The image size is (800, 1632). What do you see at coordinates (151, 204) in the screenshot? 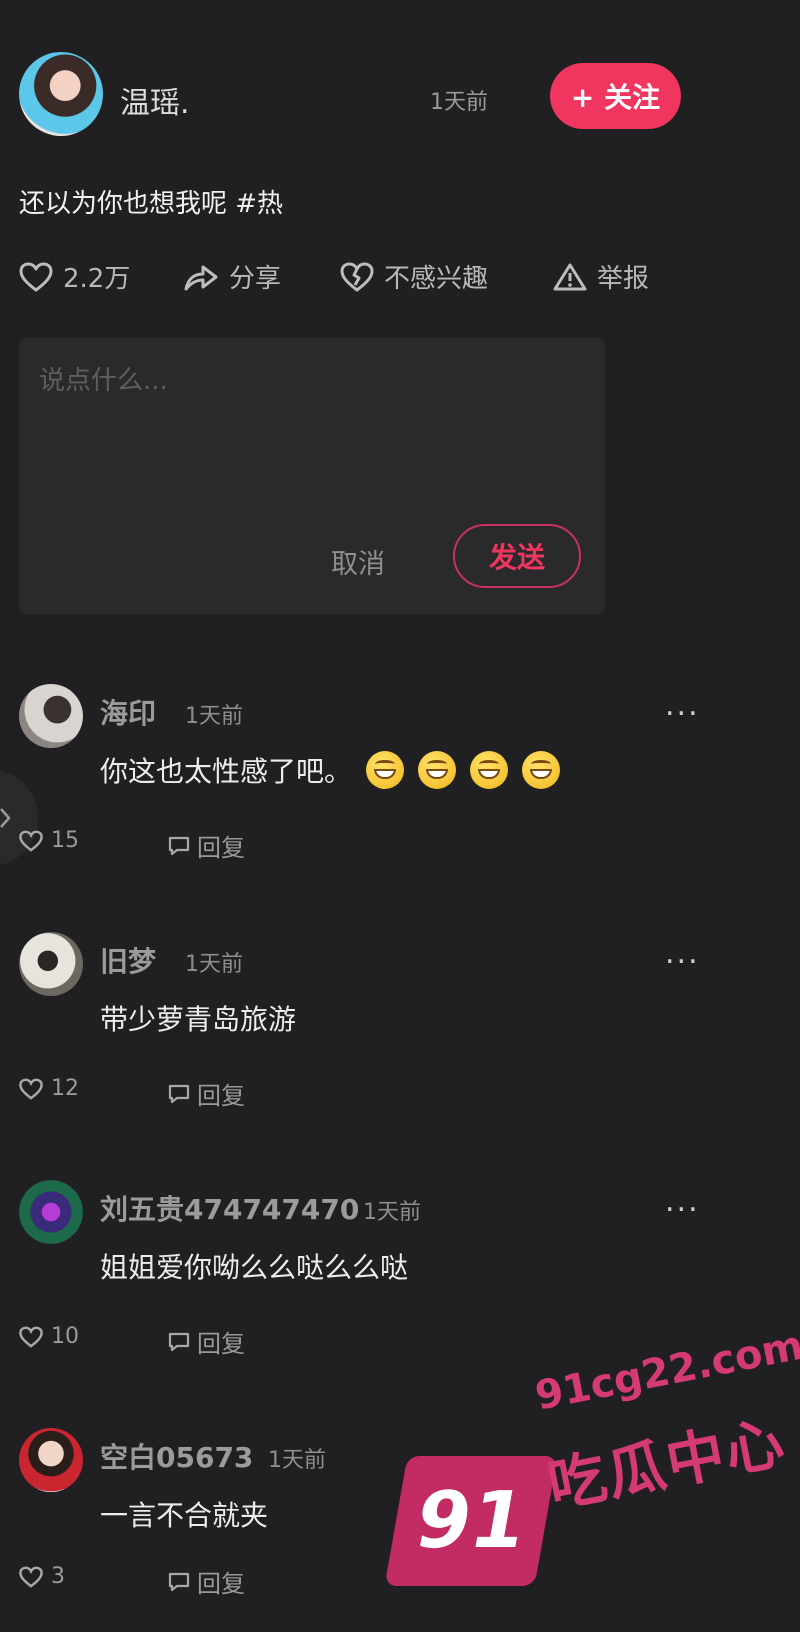
I see `post-text: 还以为你也想我呢 #热` at bounding box center [151, 204].